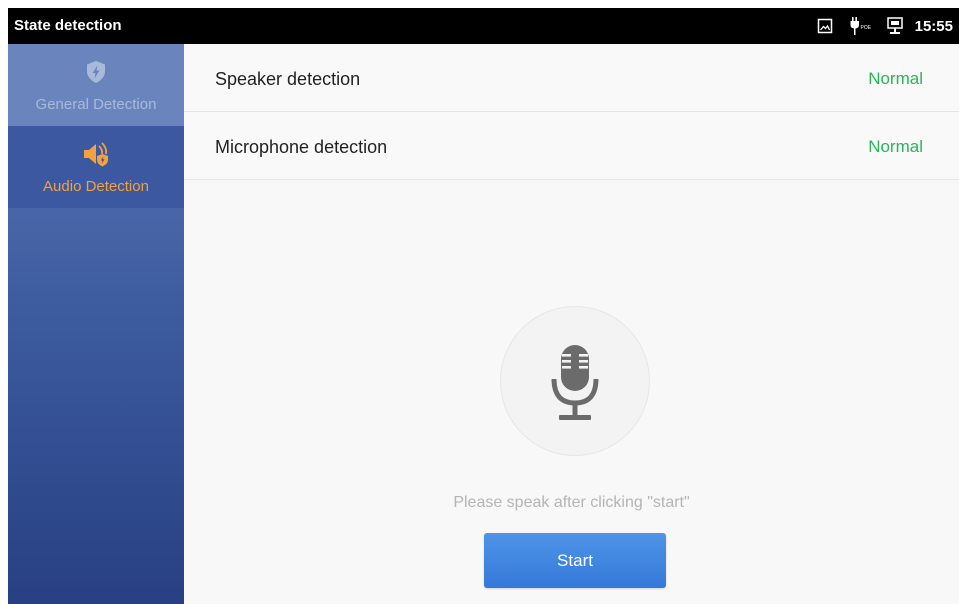 The image size is (959, 604). I want to click on detection-name: Speaker detection, so click(288, 79).